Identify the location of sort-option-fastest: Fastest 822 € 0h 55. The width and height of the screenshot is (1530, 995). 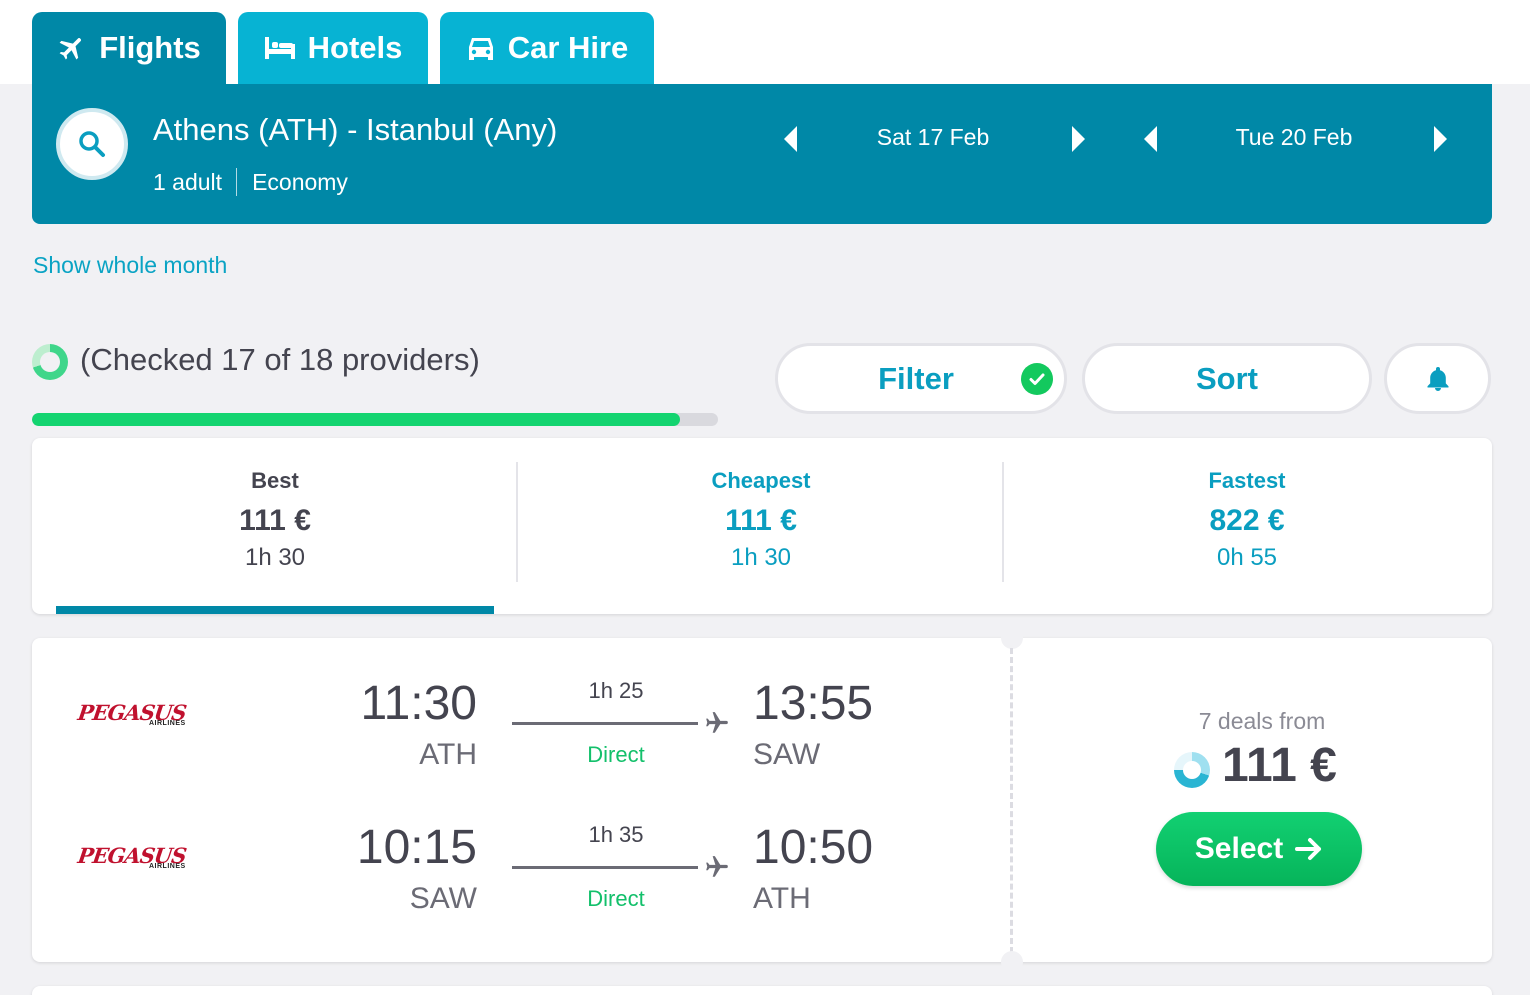
(1247, 526).